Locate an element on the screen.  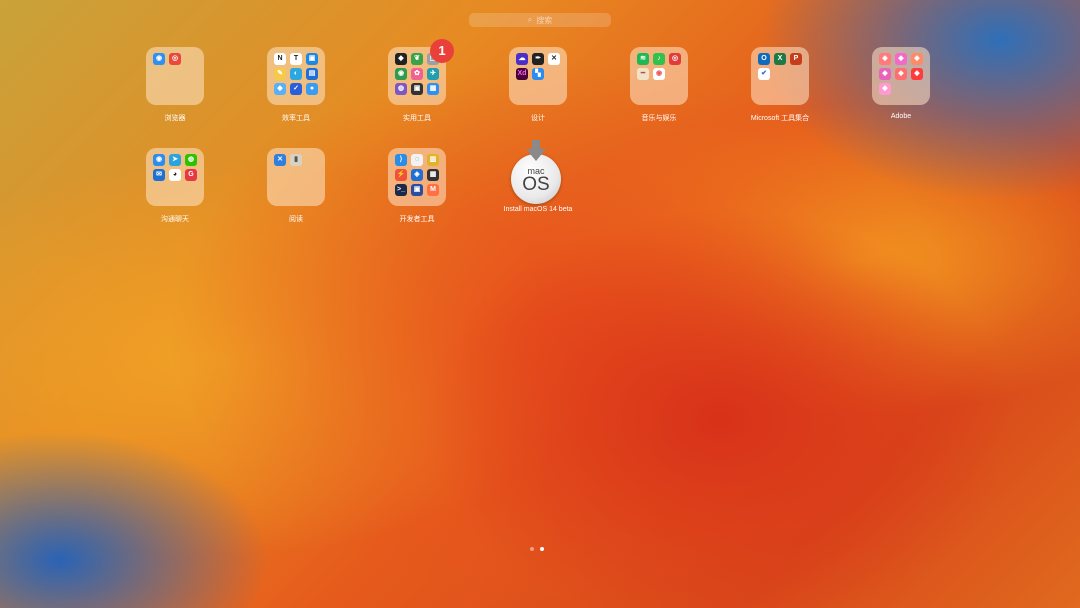
folder-icon: ◉ ➤ ◍ ✉ ◕ G is located at coordinates (175, 177).